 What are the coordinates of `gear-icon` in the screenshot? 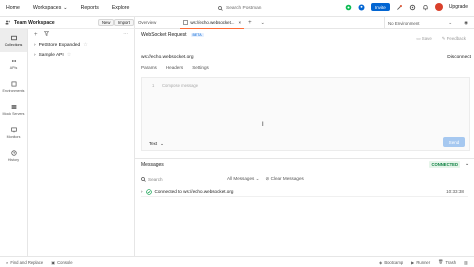 It's located at (412, 7).